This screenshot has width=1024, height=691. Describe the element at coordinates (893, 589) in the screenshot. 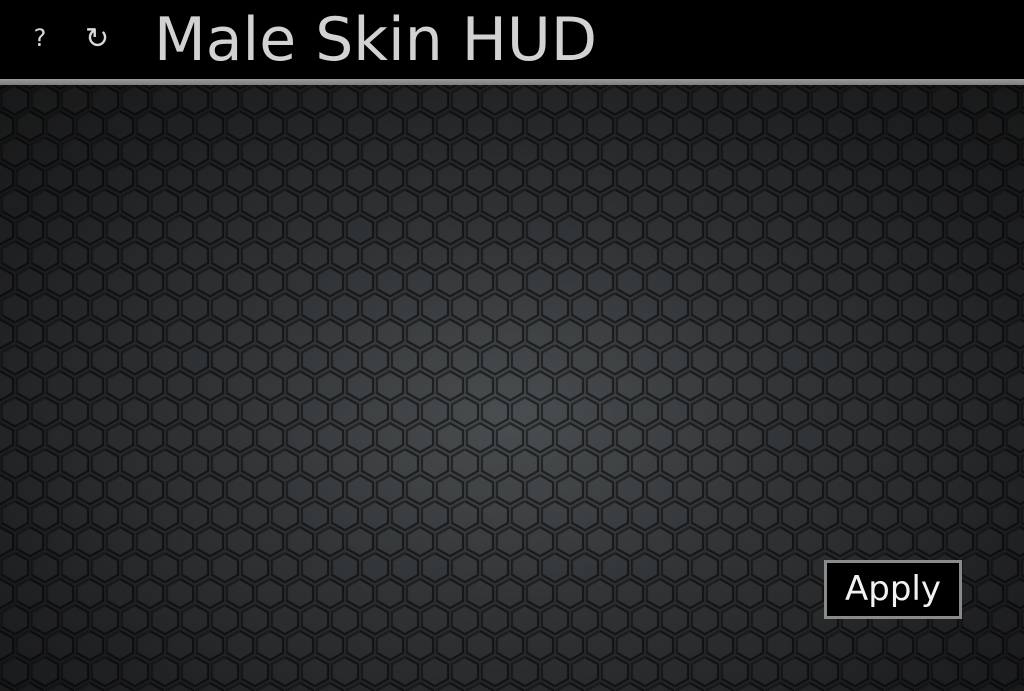

I see `apply-button: Apply` at that location.